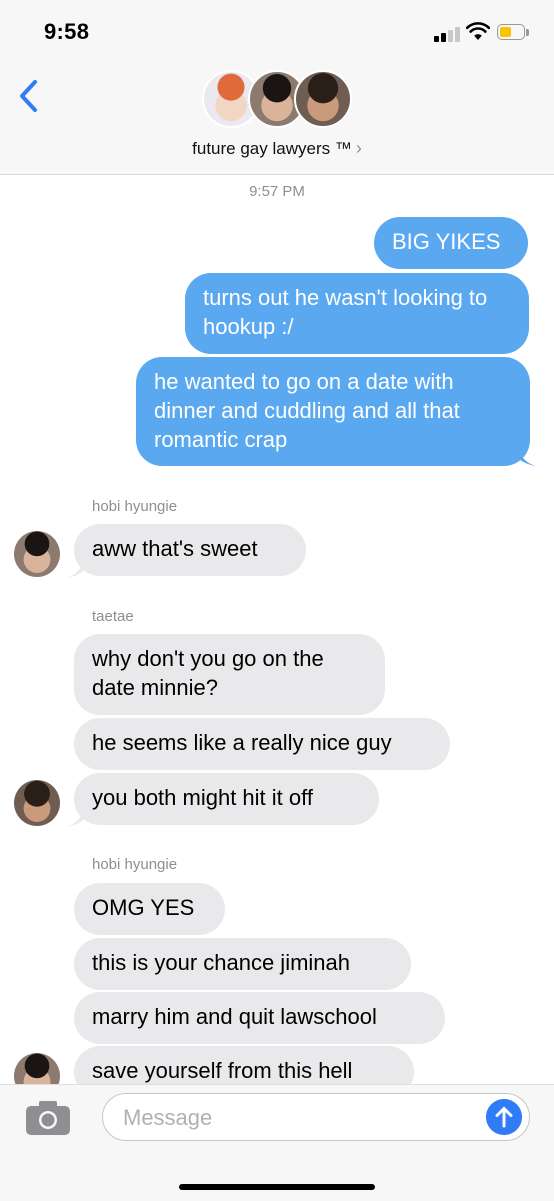 The image size is (554, 1201). What do you see at coordinates (190, 550) in the screenshot?
I see `incoming-message: aww that's sweet` at bounding box center [190, 550].